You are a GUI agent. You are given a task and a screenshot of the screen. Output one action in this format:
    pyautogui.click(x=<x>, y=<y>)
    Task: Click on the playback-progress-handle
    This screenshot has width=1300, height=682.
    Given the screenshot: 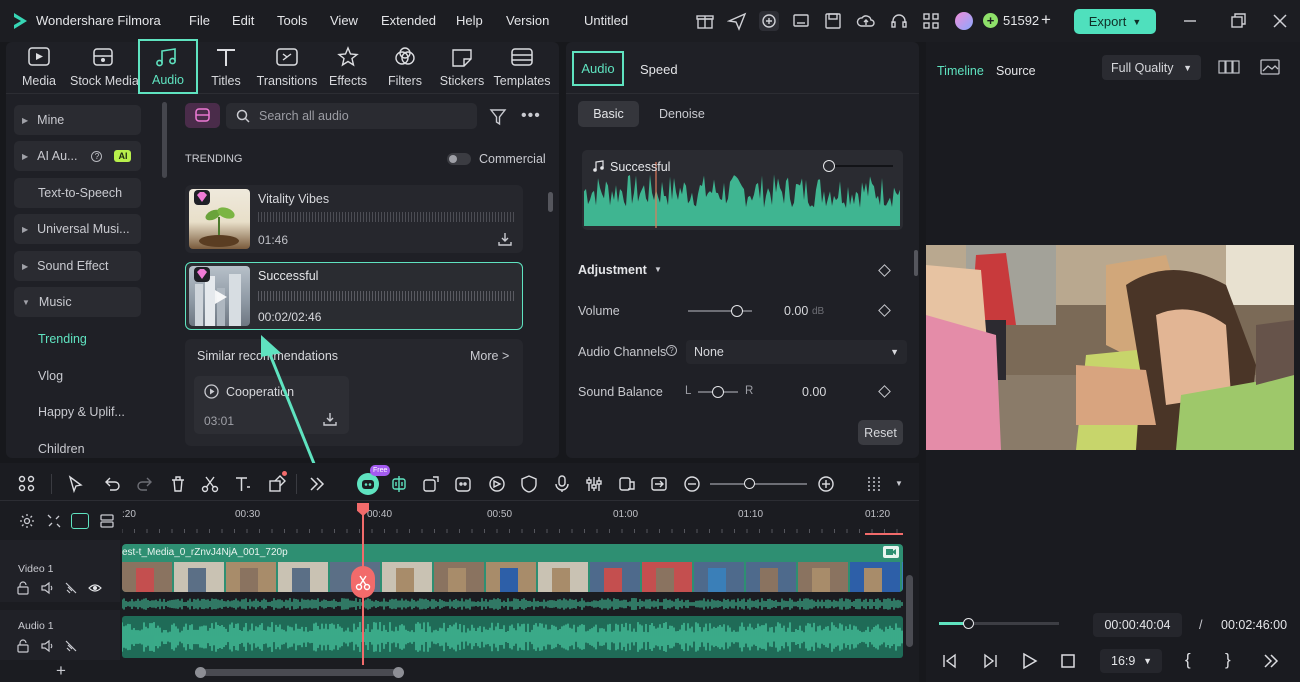 What is the action you would take?
    pyautogui.click(x=968, y=623)
    